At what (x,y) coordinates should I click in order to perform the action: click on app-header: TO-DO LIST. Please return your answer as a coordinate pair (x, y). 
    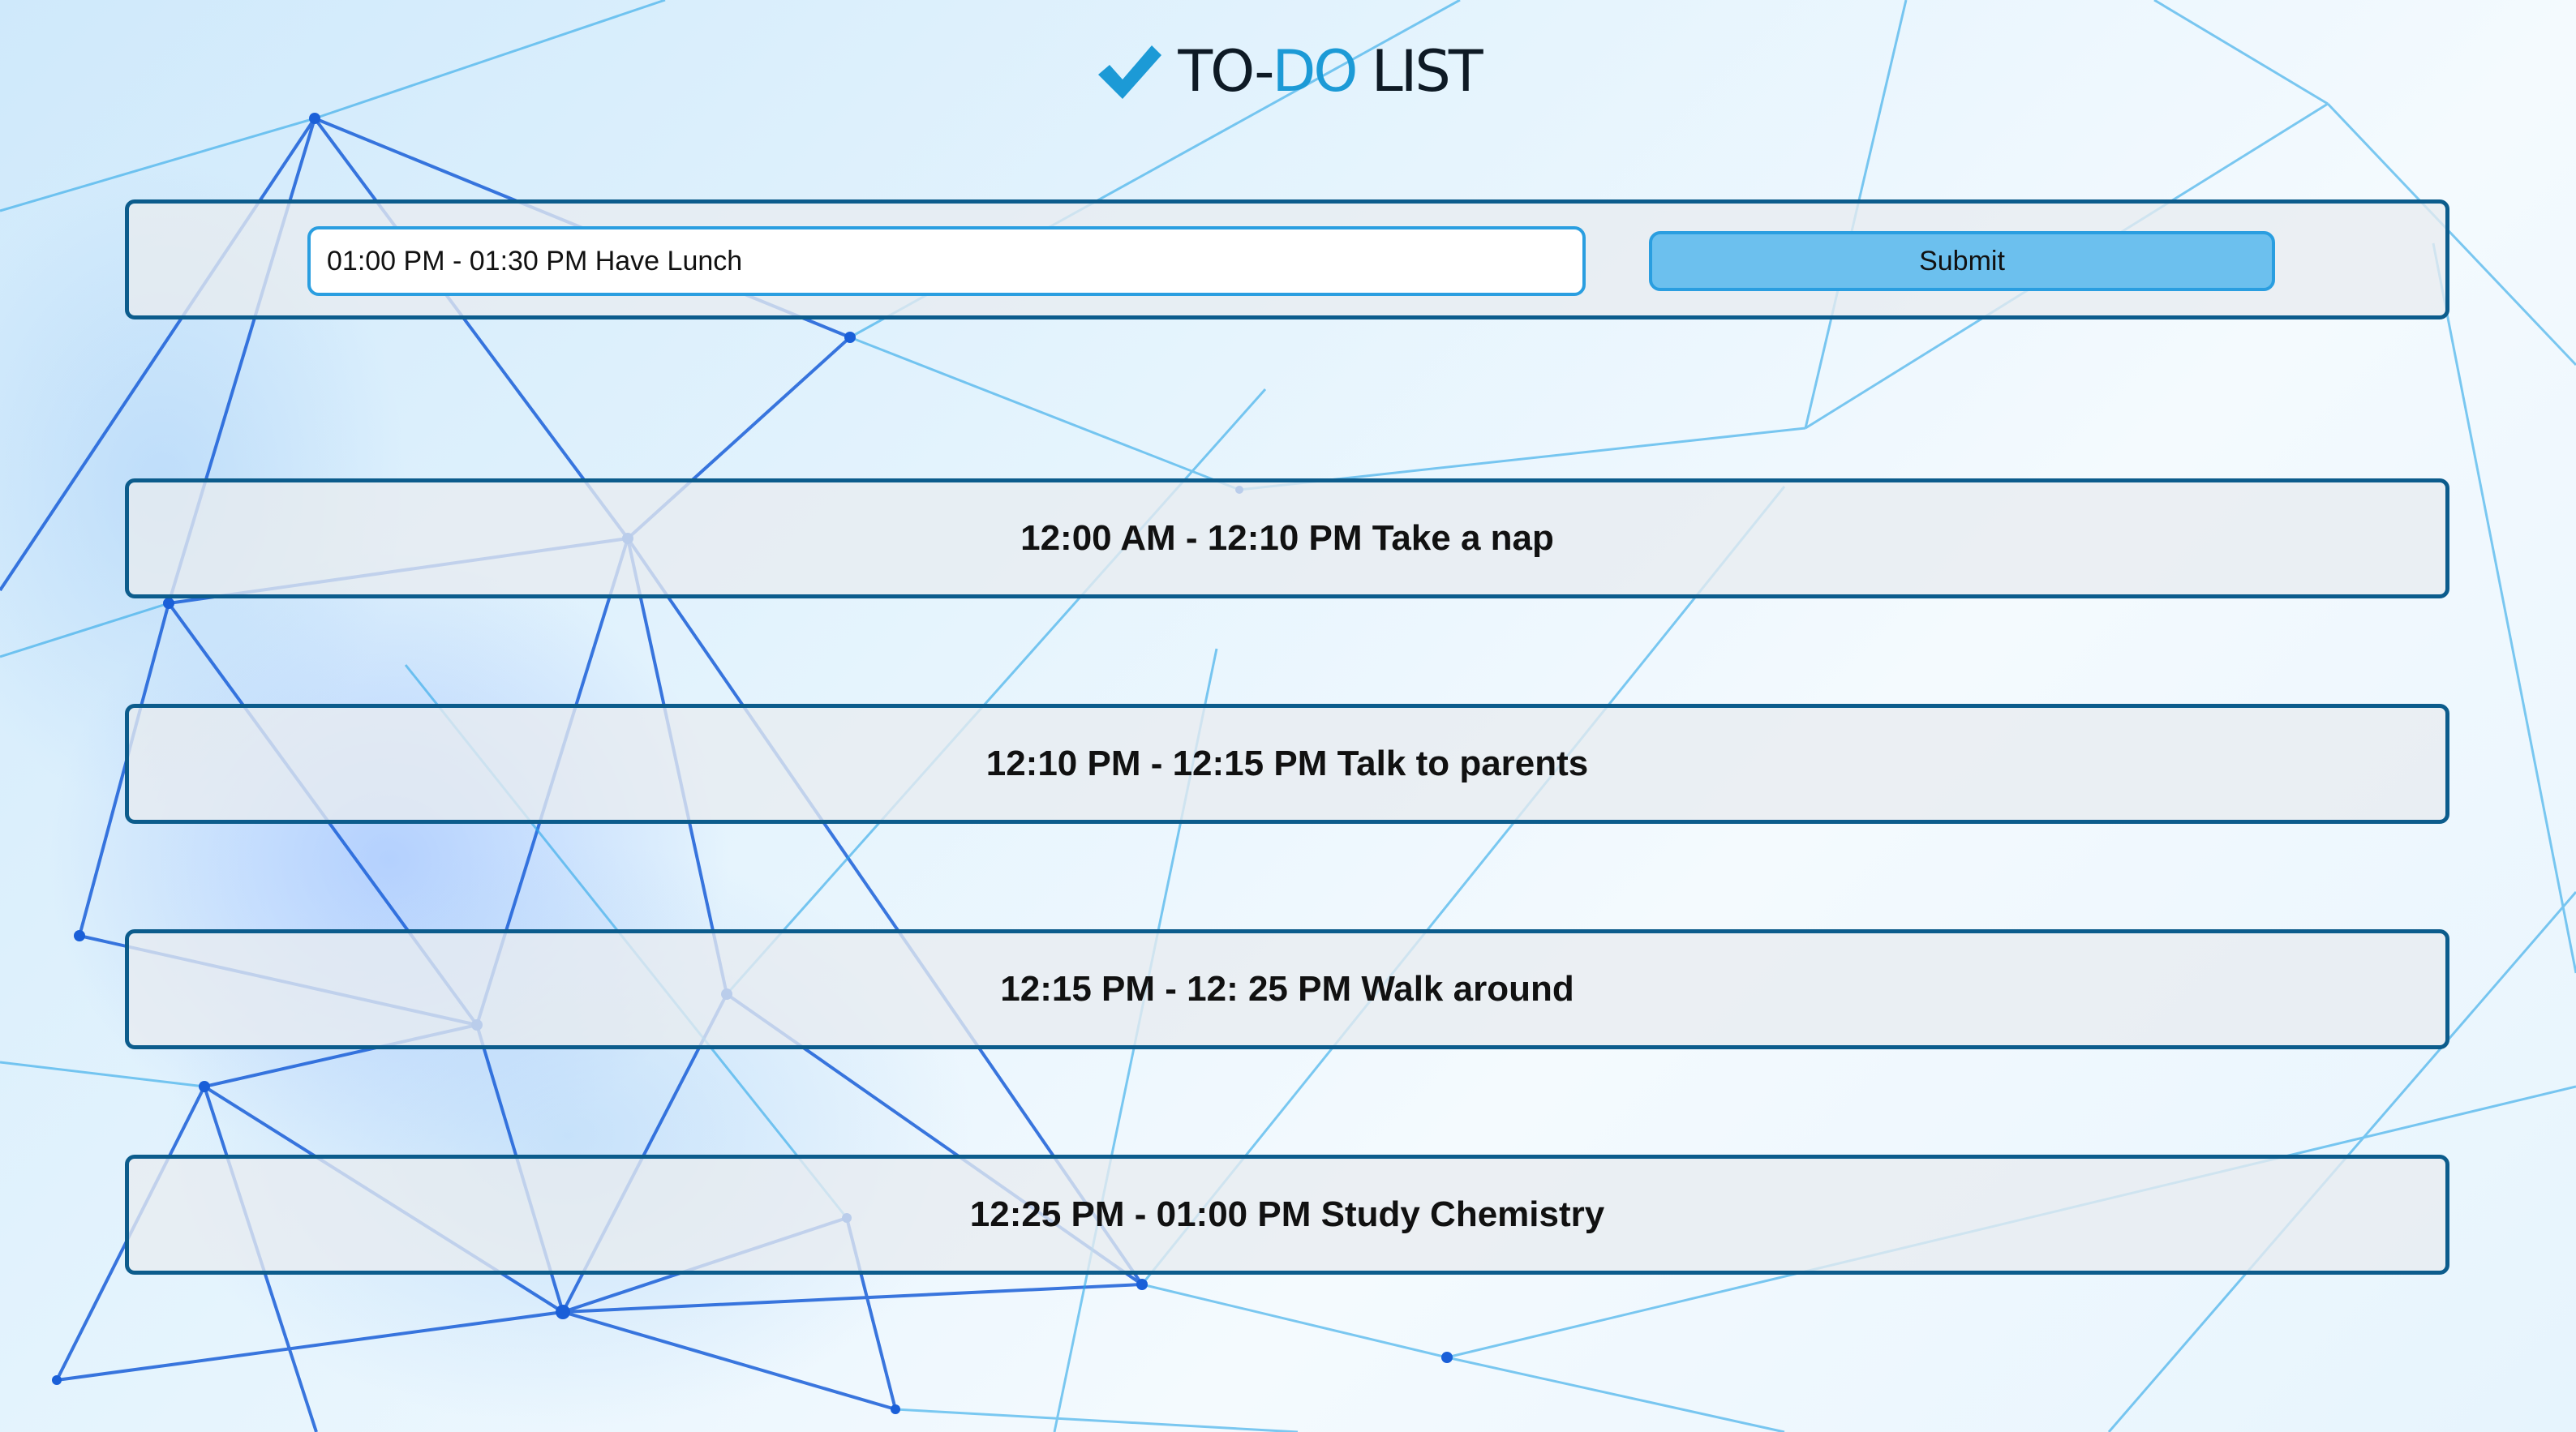
    Looking at the image, I should click on (1288, 71).